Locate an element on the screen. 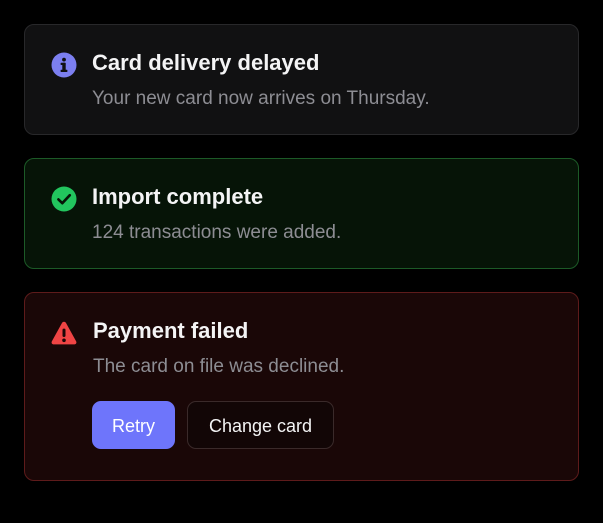 The height and width of the screenshot is (523, 603). error-alert-title: Payment failed is located at coordinates (171, 330).